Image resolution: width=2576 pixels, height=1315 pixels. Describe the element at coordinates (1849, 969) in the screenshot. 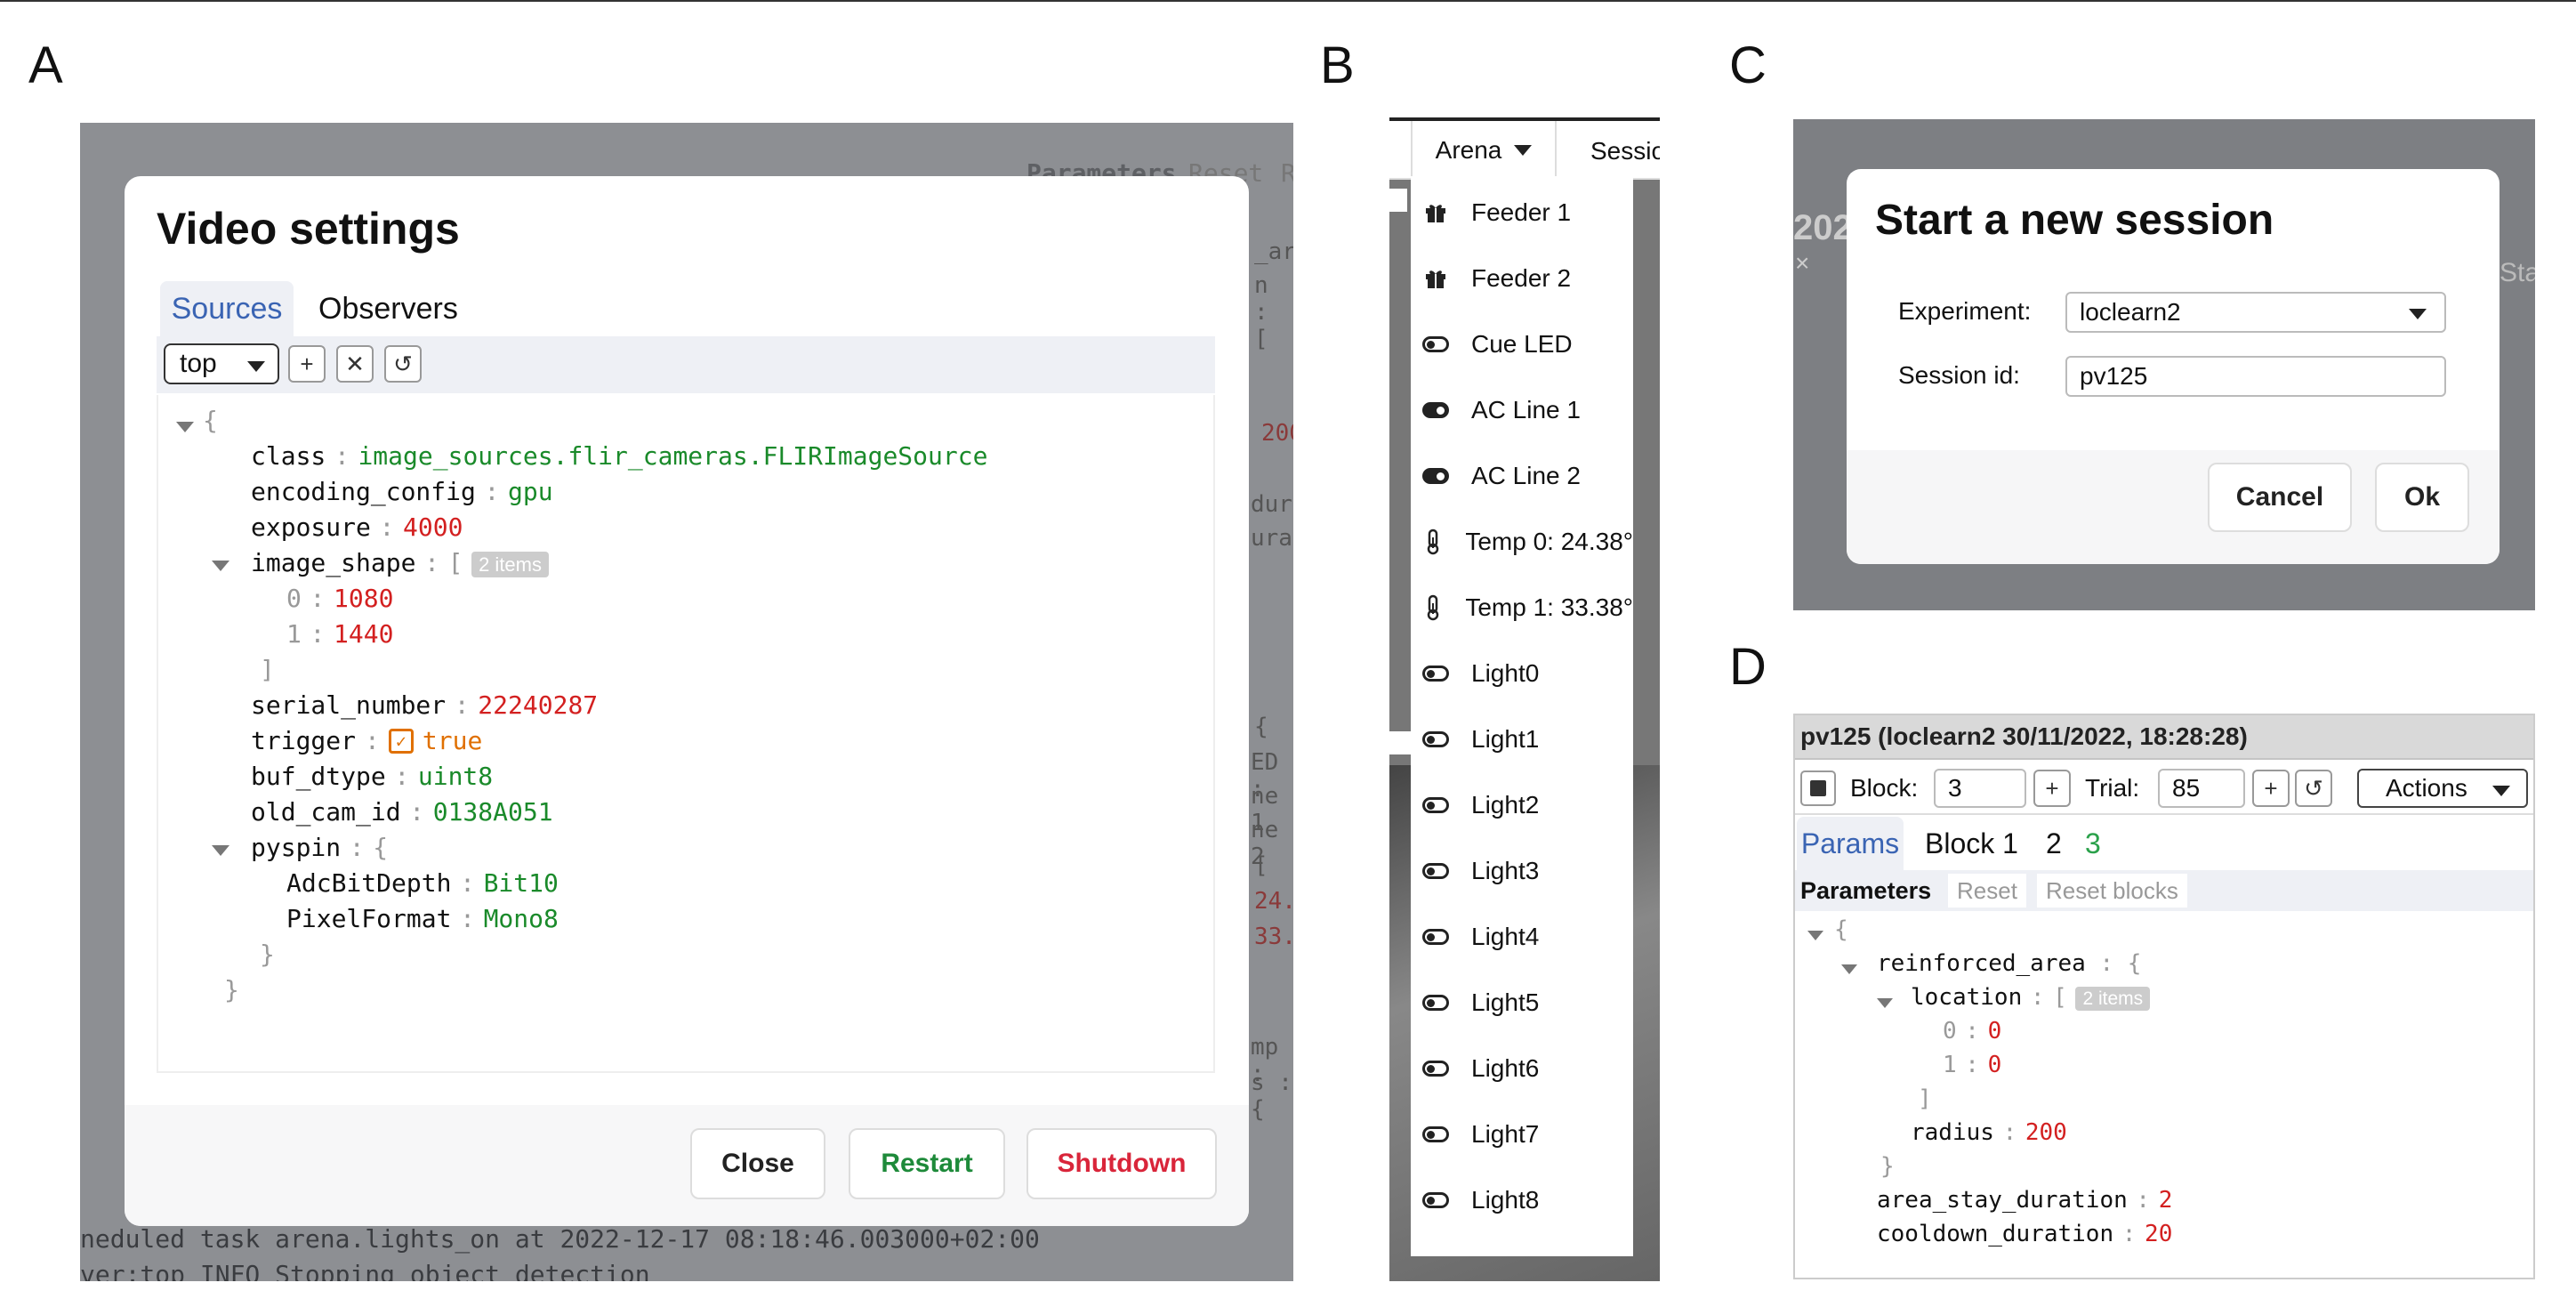

I see `collapse-reinforced-icon` at that location.